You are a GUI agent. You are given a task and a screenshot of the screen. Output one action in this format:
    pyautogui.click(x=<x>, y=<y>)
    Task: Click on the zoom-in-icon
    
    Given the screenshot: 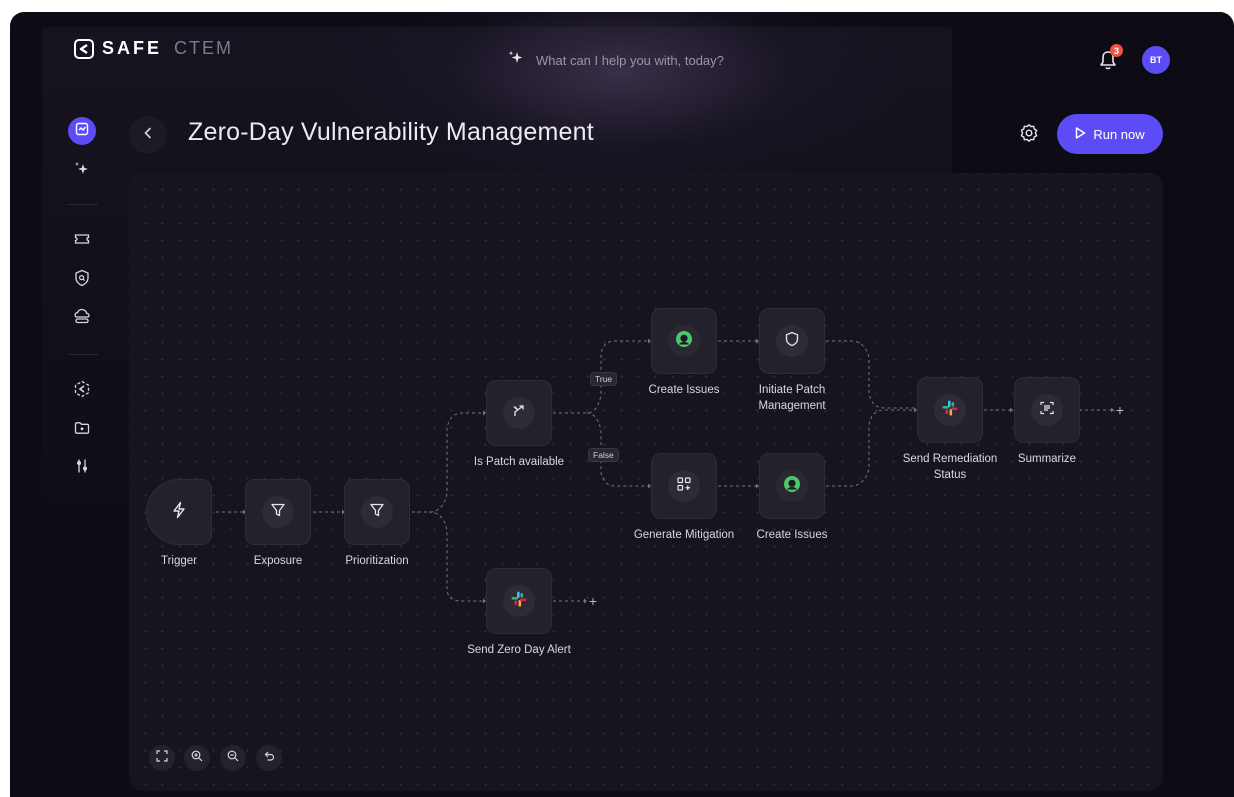 What is the action you would take?
    pyautogui.click(x=197, y=758)
    